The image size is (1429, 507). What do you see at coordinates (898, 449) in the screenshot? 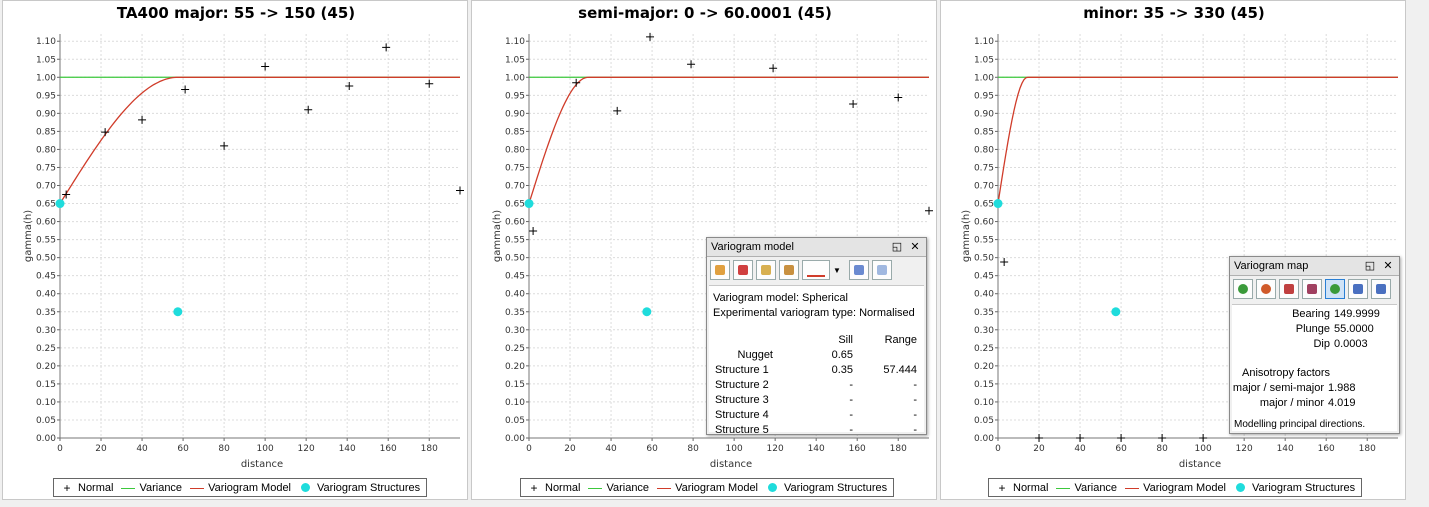
I see `x-tick-label: 180` at bounding box center [898, 449].